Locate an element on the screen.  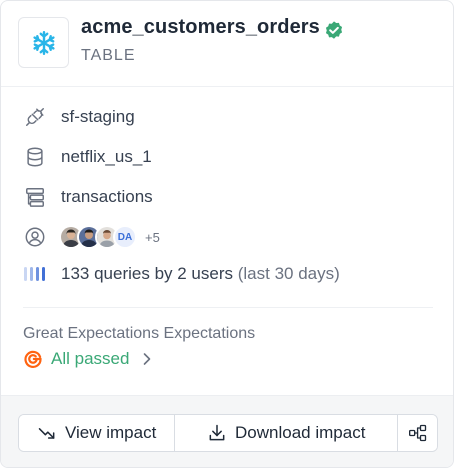
usage-bars-icon is located at coordinates (35, 274).